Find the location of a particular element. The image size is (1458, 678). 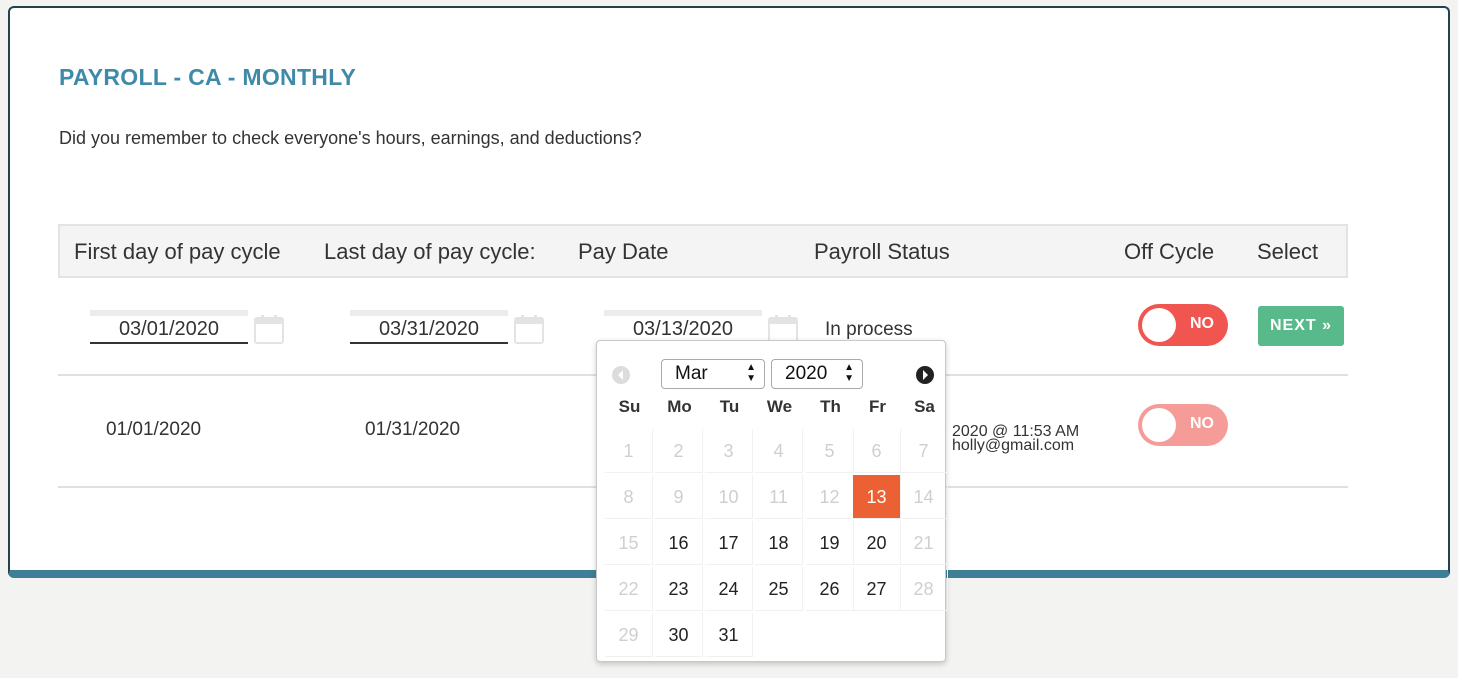

calendar-day: 12 is located at coordinates (830, 497).